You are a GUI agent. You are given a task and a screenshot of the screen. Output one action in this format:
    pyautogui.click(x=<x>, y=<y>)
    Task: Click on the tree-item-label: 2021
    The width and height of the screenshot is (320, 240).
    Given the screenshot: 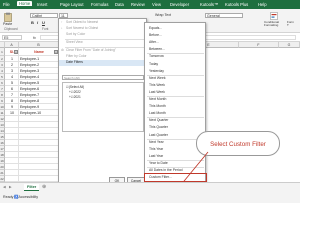 What is the action you would take?
    pyautogui.click(x=77, y=97)
    